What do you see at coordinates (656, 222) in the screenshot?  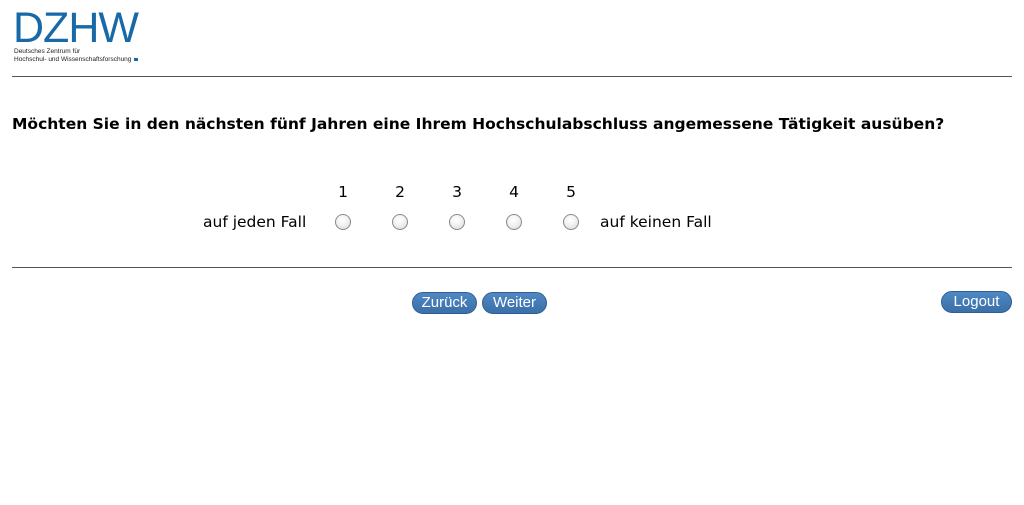 I see `scale-right-label: auf keinen Fall` at bounding box center [656, 222].